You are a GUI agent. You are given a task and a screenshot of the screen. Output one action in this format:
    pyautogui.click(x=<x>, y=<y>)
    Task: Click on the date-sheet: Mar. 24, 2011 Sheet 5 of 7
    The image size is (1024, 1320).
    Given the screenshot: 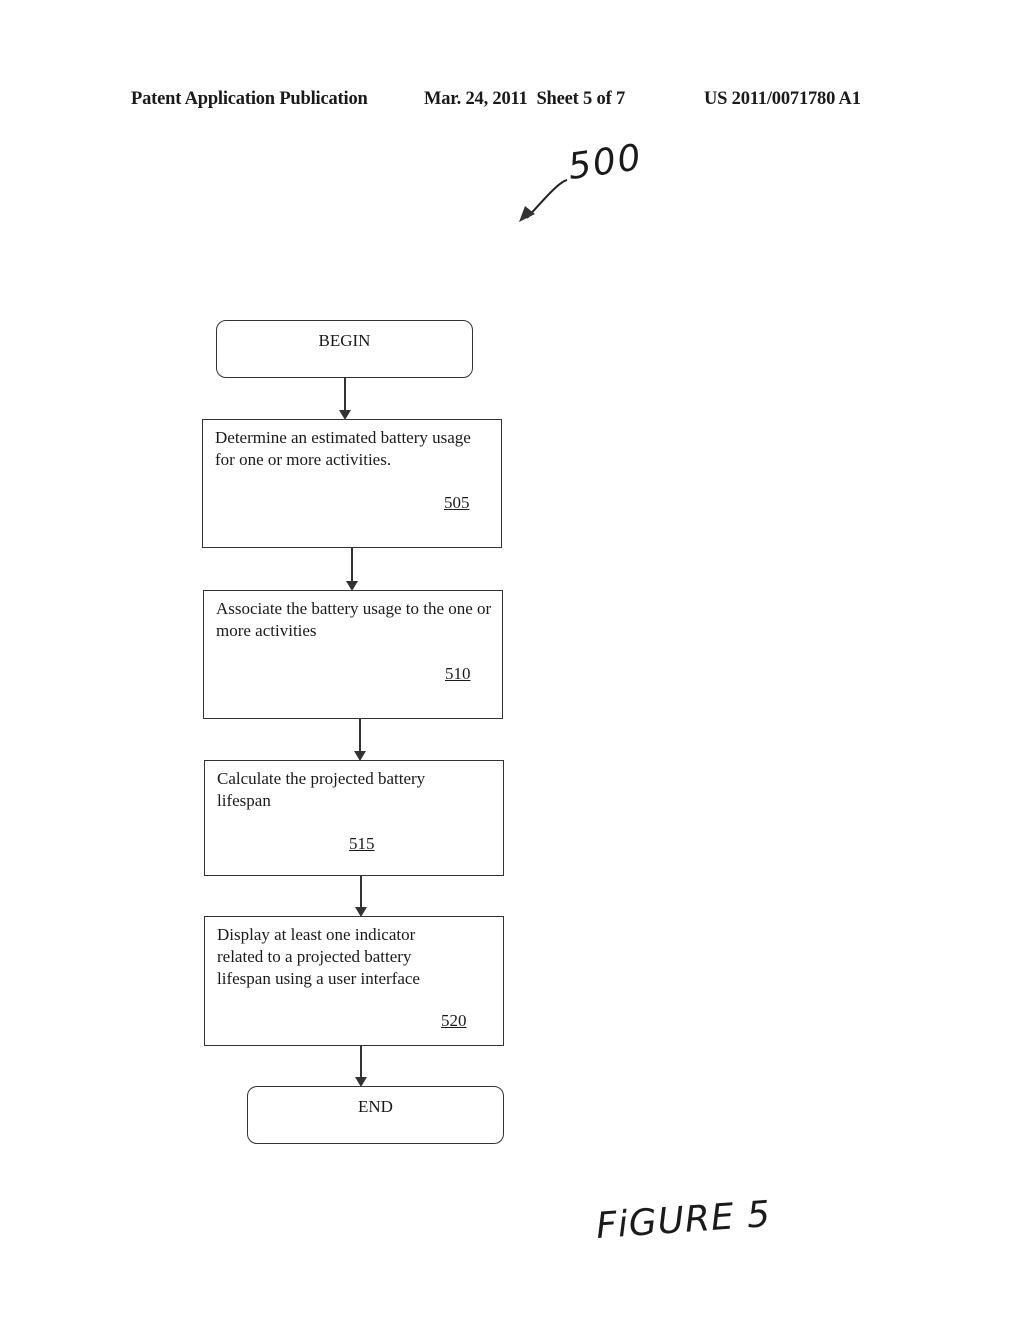 What is the action you would take?
    pyautogui.click(x=524, y=99)
    